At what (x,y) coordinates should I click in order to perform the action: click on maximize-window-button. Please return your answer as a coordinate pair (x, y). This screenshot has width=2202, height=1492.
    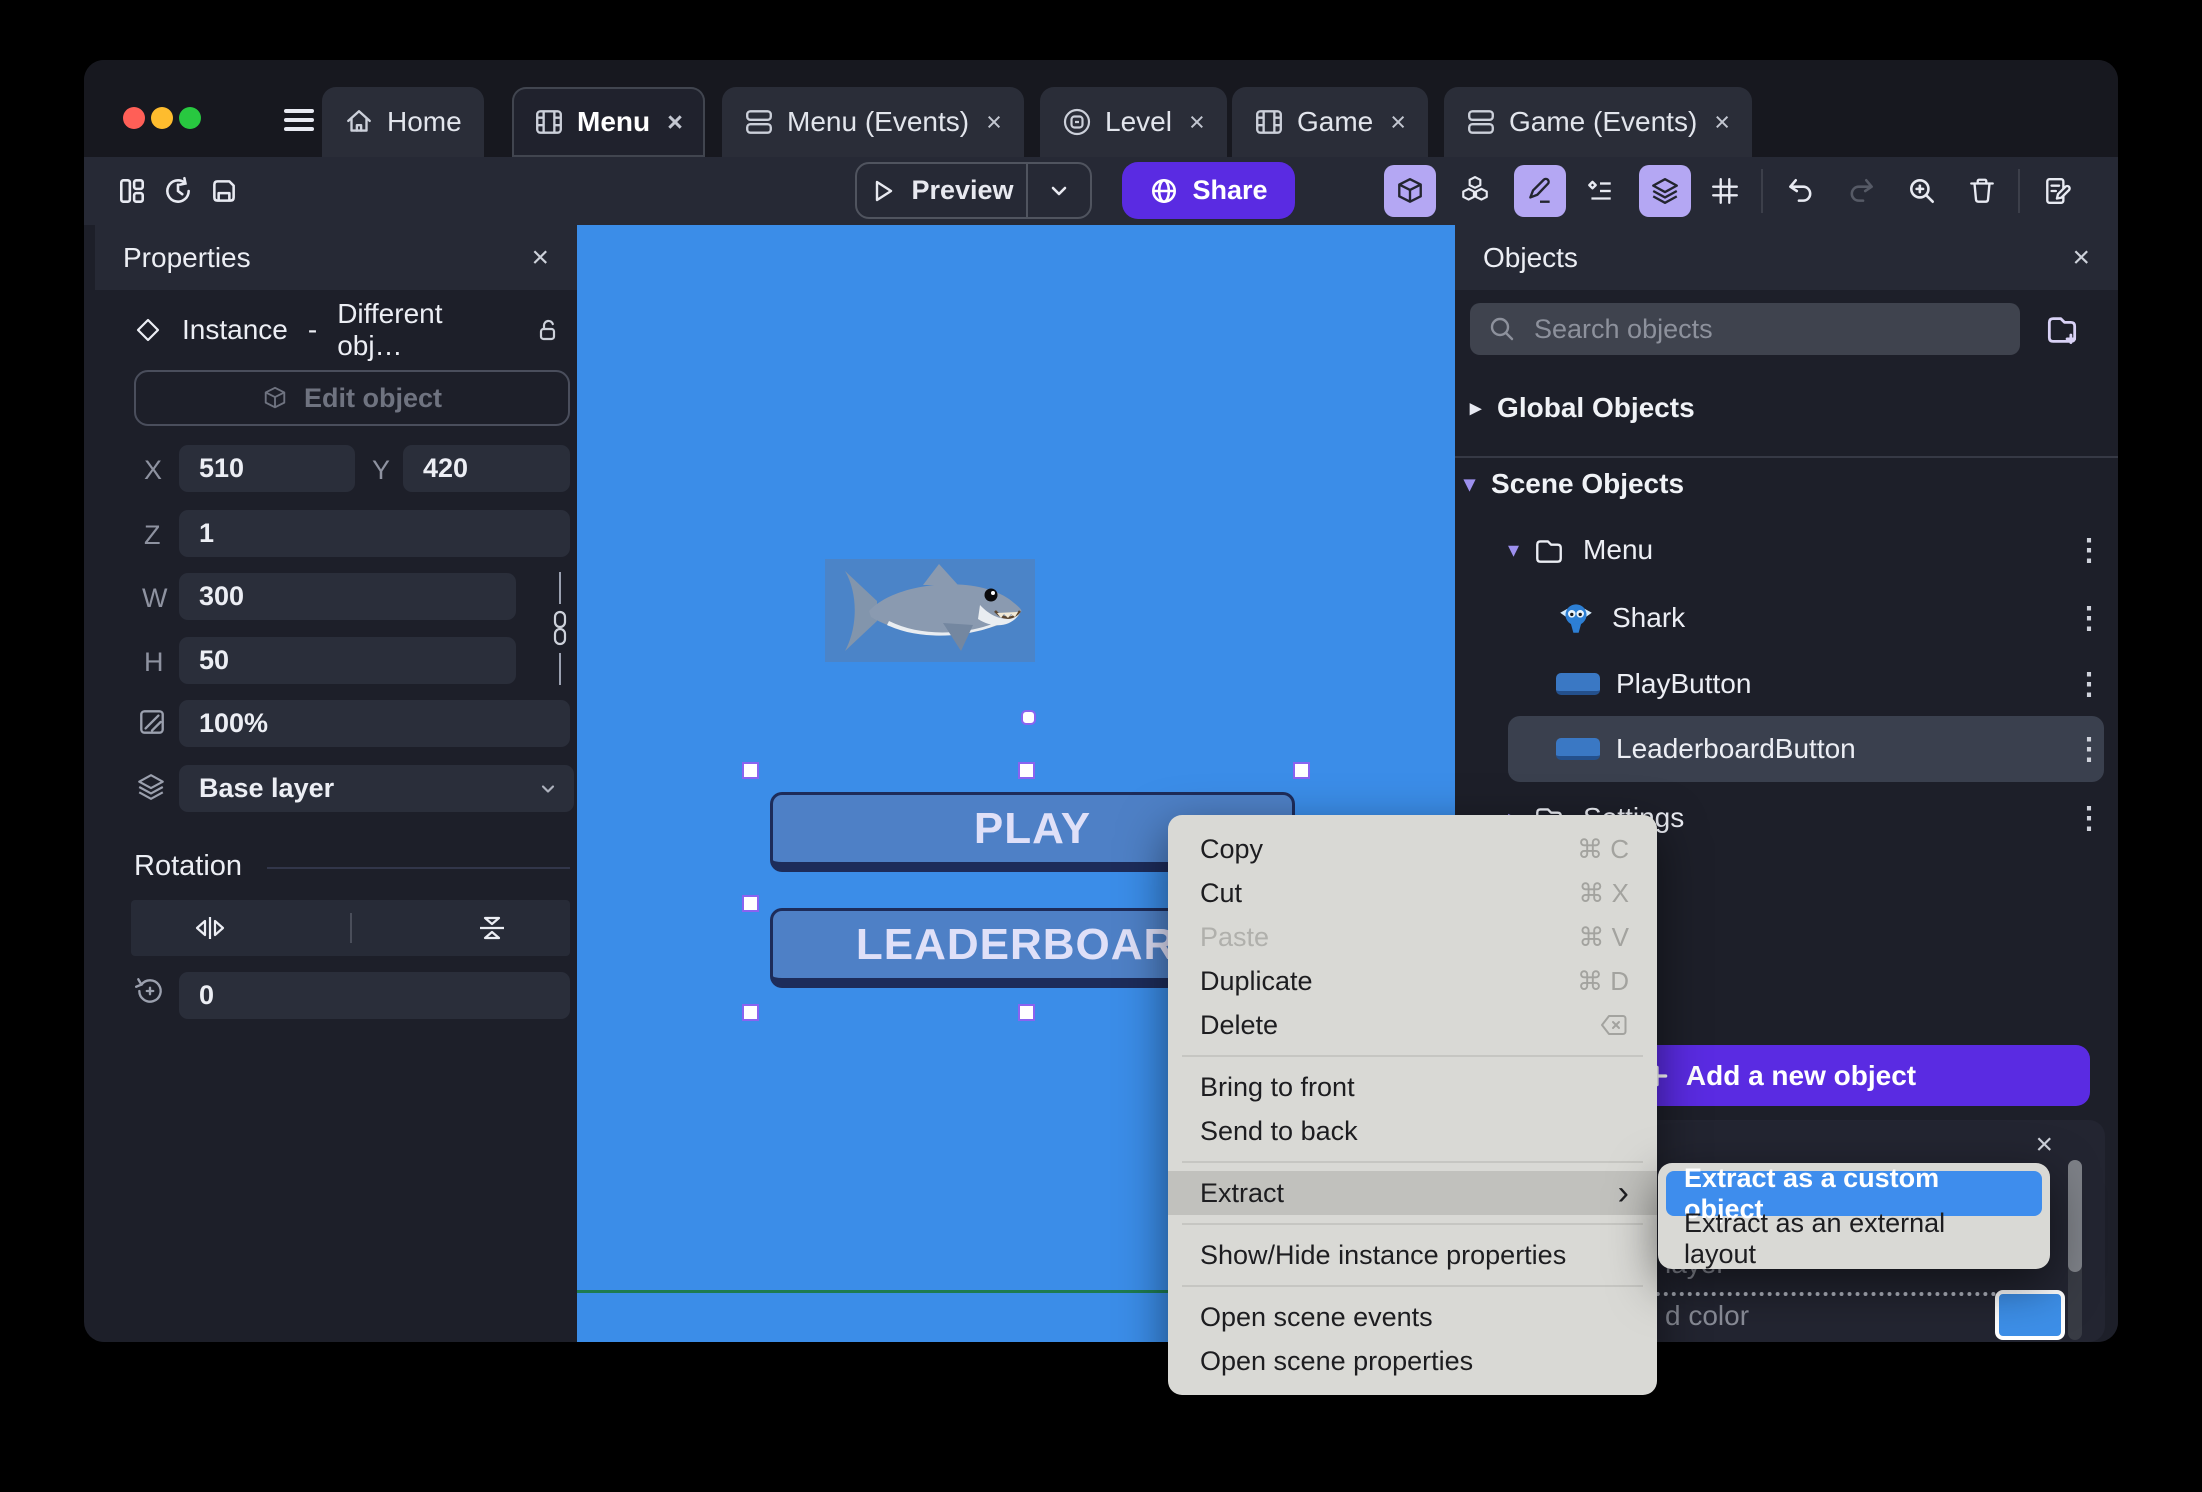
    Looking at the image, I should click on (190, 118).